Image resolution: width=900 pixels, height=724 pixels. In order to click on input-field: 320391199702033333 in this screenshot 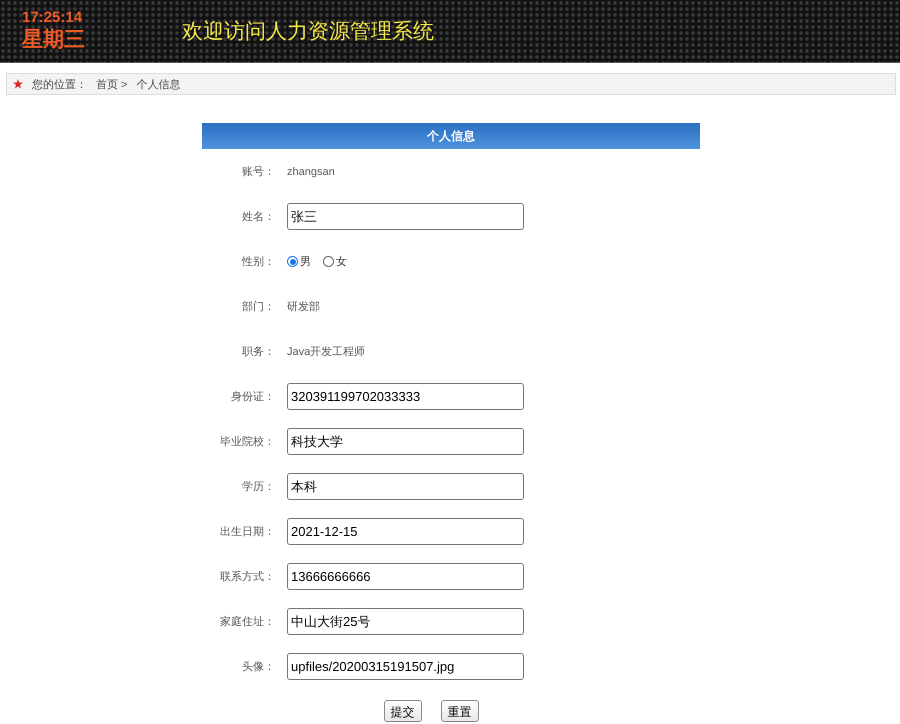, I will do `click(405, 396)`.